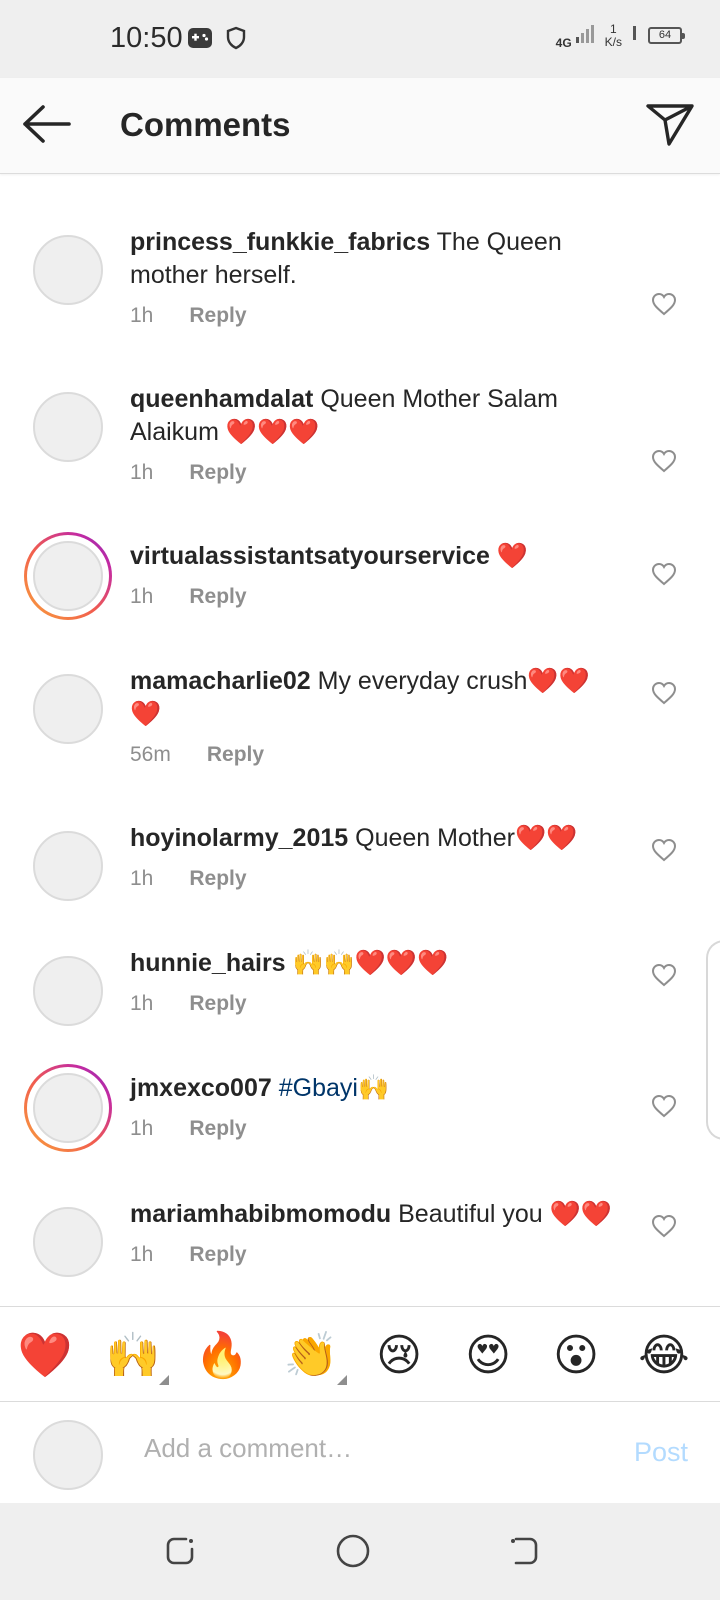  I want to click on home-circle-icon, so click(353, 1553).